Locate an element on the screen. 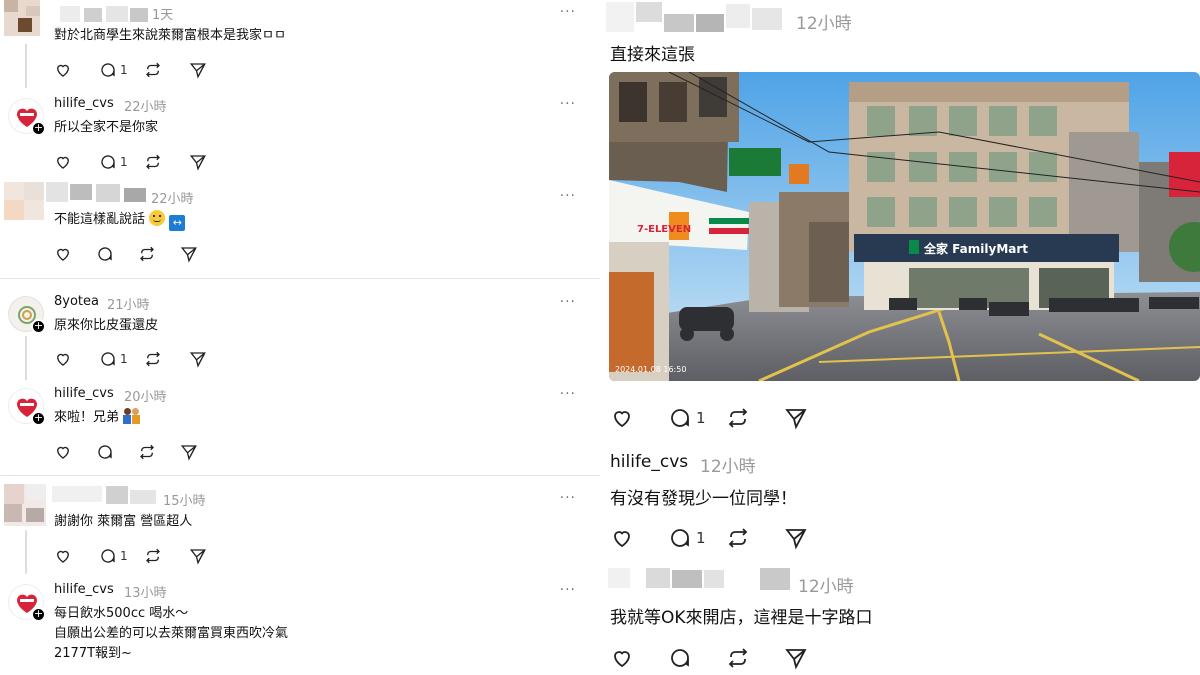 This screenshot has height=675, width=1200. post-actions: 1 is located at coordinates (726, 418).